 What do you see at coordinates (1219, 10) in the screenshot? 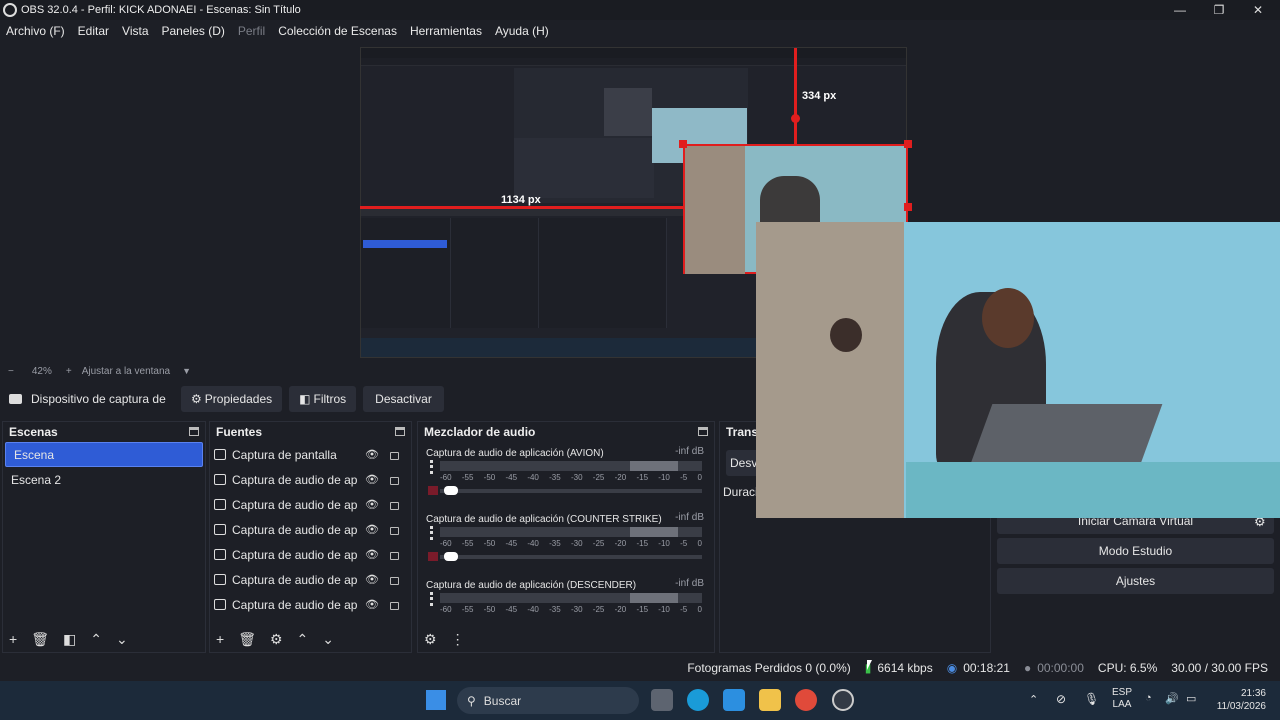
I see `maximize-button: ❐` at bounding box center [1219, 10].